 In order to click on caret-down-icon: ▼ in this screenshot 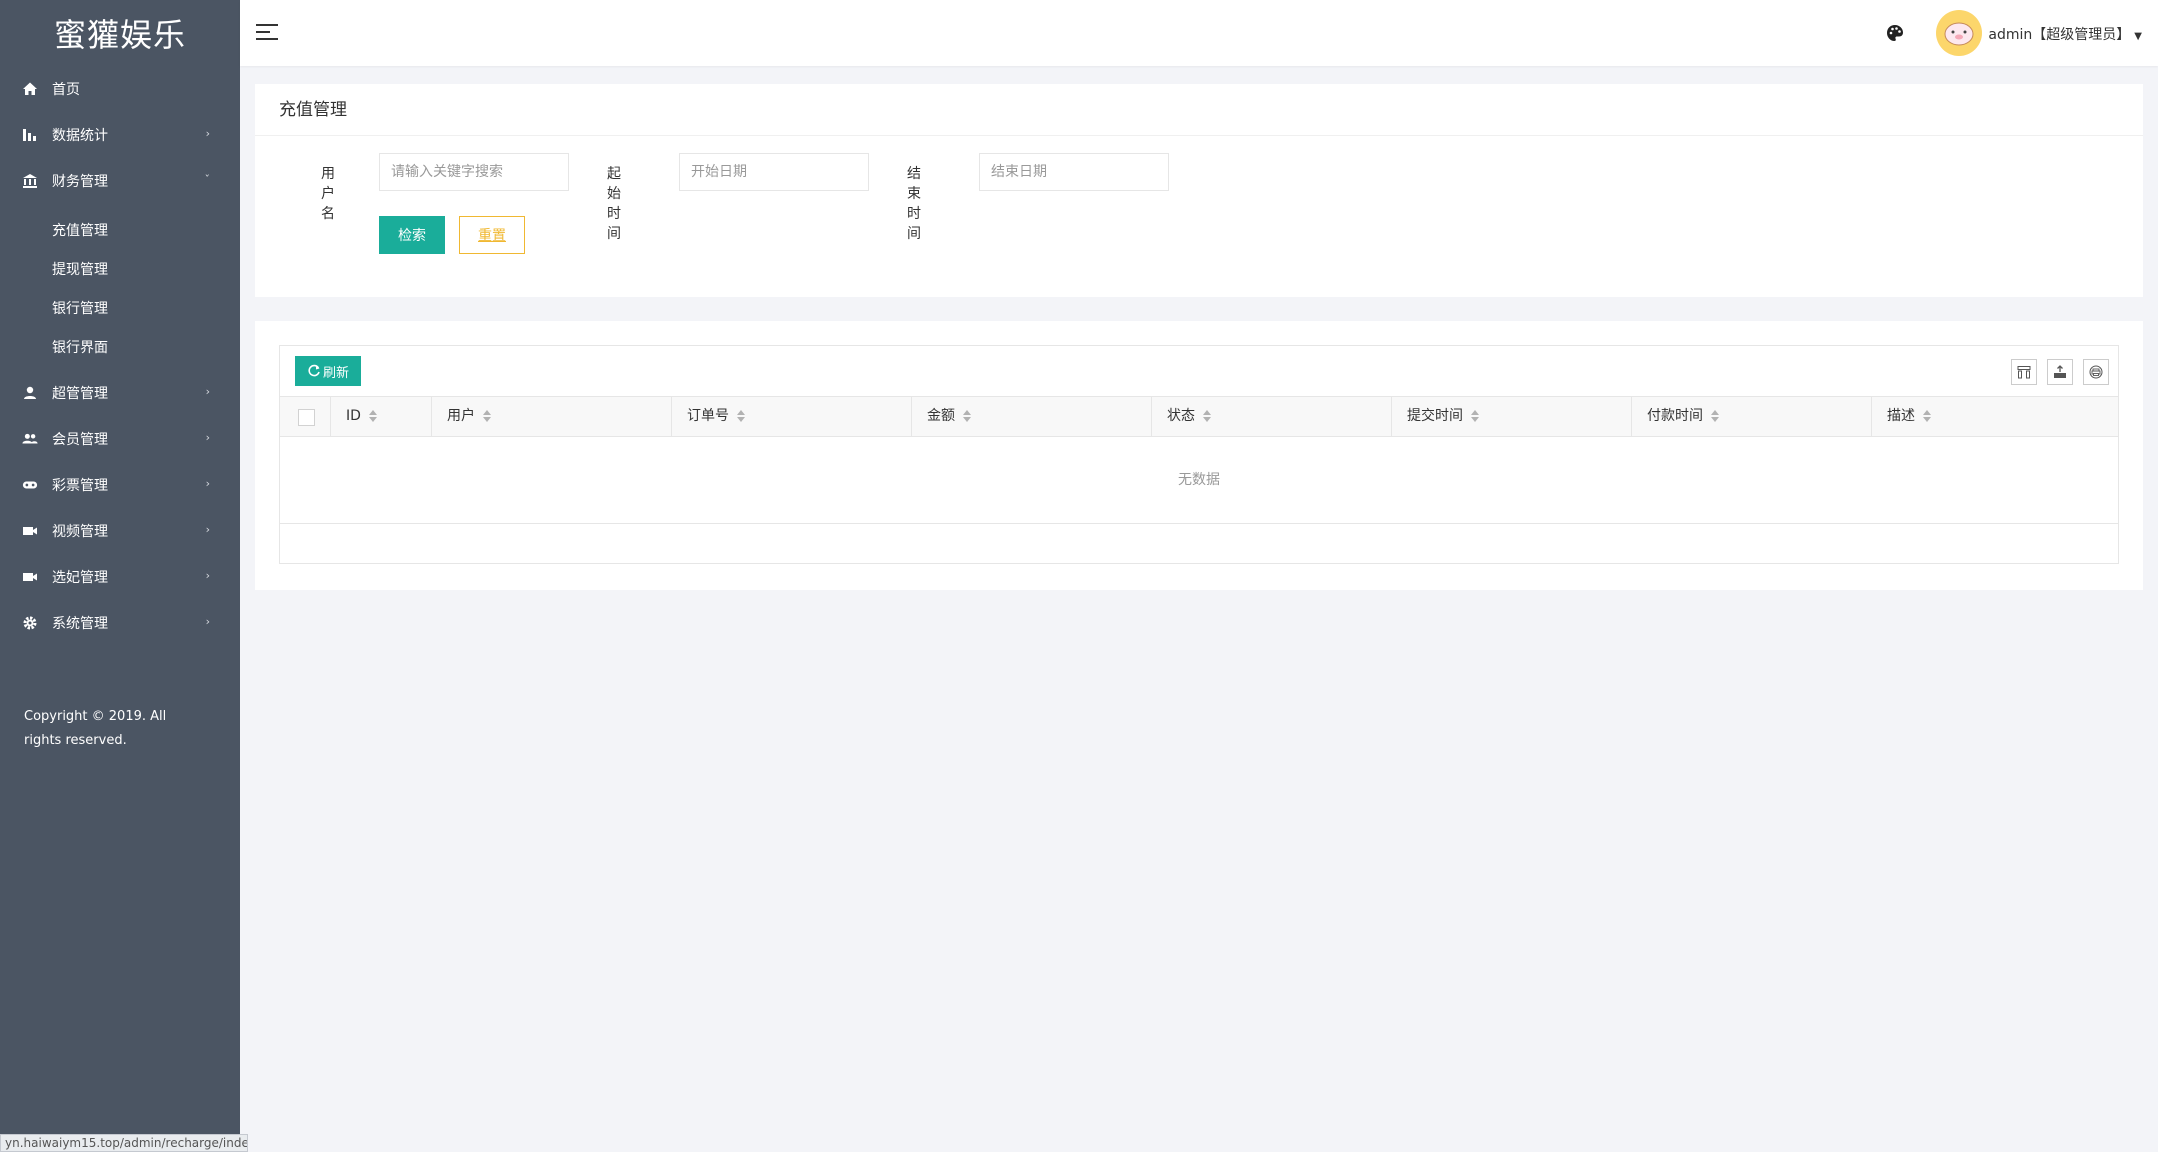, I will do `click(2138, 36)`.